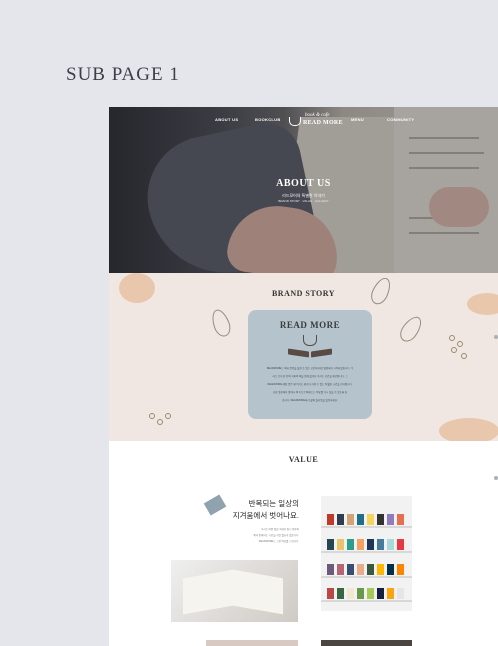  I want to click on brand-story-title: BRAND STORY, so click(303, 293).